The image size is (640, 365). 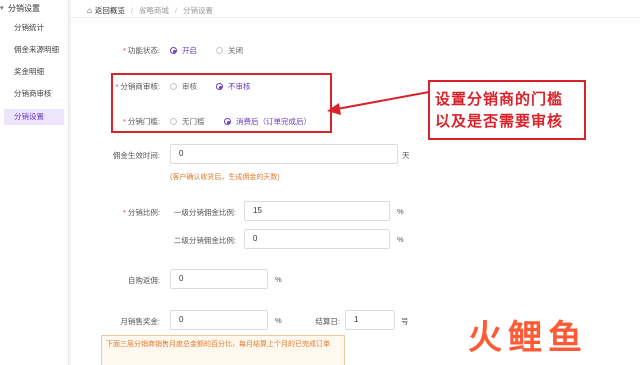 What do you see at coordinates (370, 320) in the screenshot?
I see `settle-day-input: 1` at bounding box center [370, 320].